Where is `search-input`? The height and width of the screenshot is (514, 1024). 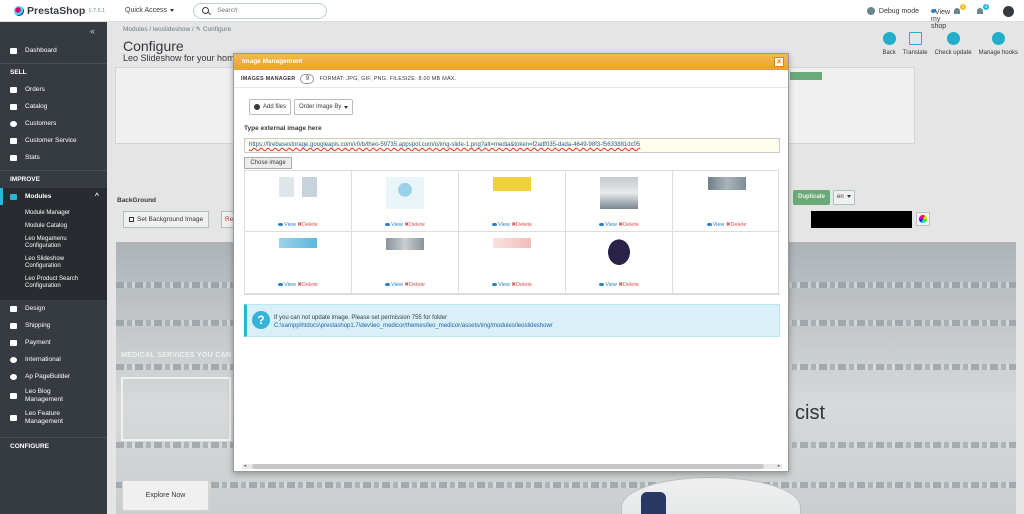 search-input is located at coordinates (267, 10).